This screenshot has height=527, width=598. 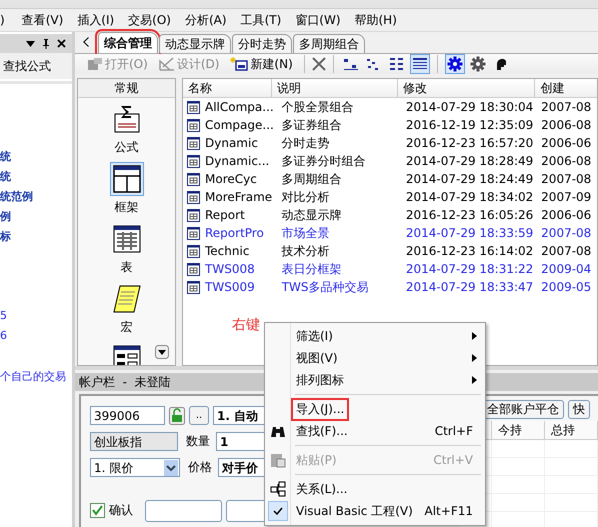 I want to click on table-cell-text: 技术分析, so click(x=305, y=251).